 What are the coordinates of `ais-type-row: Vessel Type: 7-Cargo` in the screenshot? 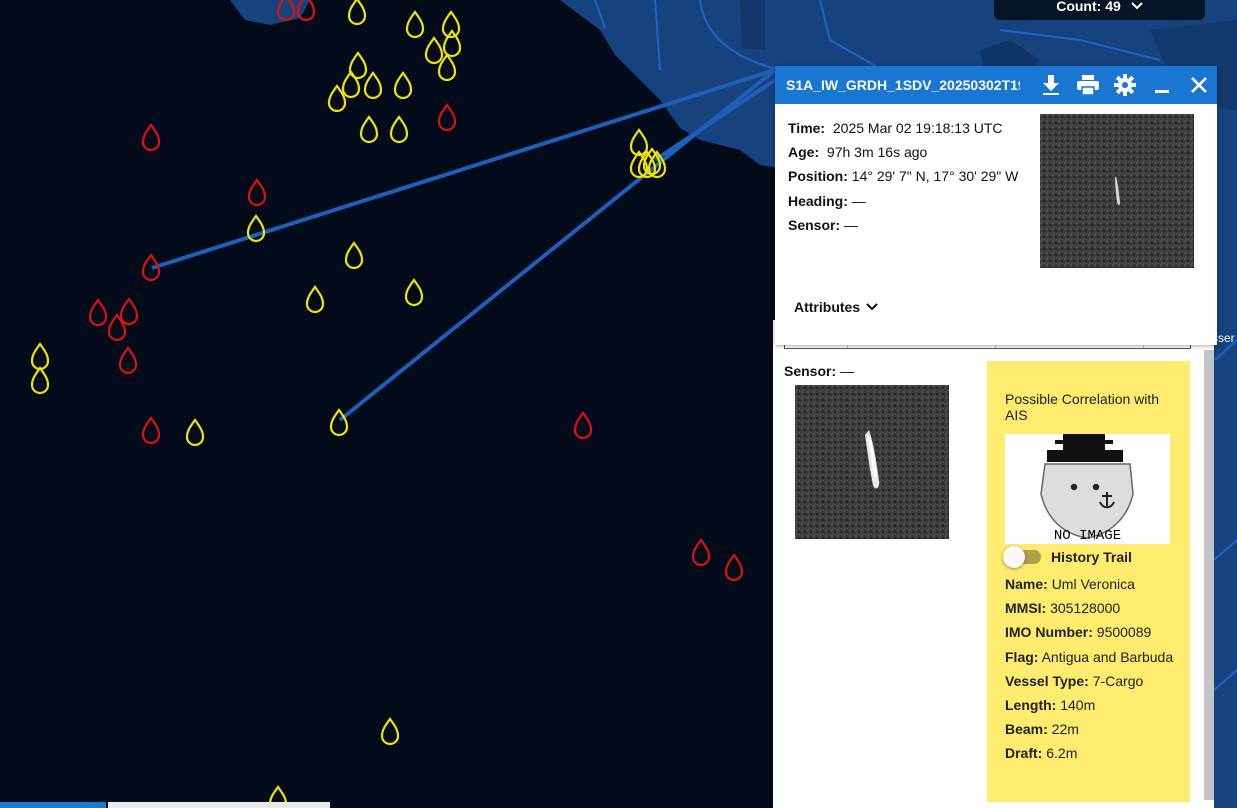 It's located at (1095, 681).